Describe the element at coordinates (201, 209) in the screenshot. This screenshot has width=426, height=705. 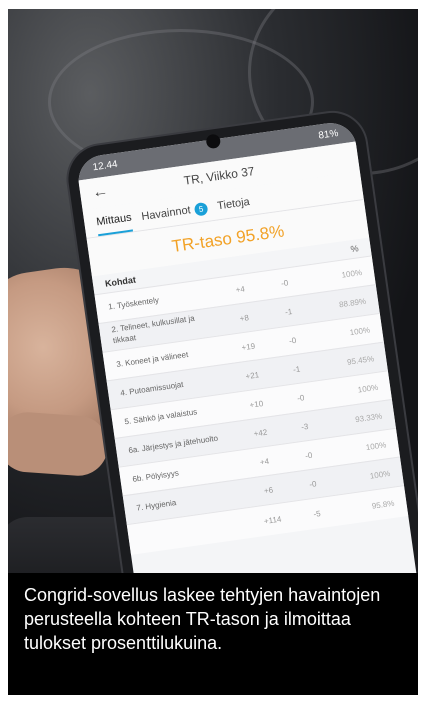
I see `count-badge: 5` at that location.